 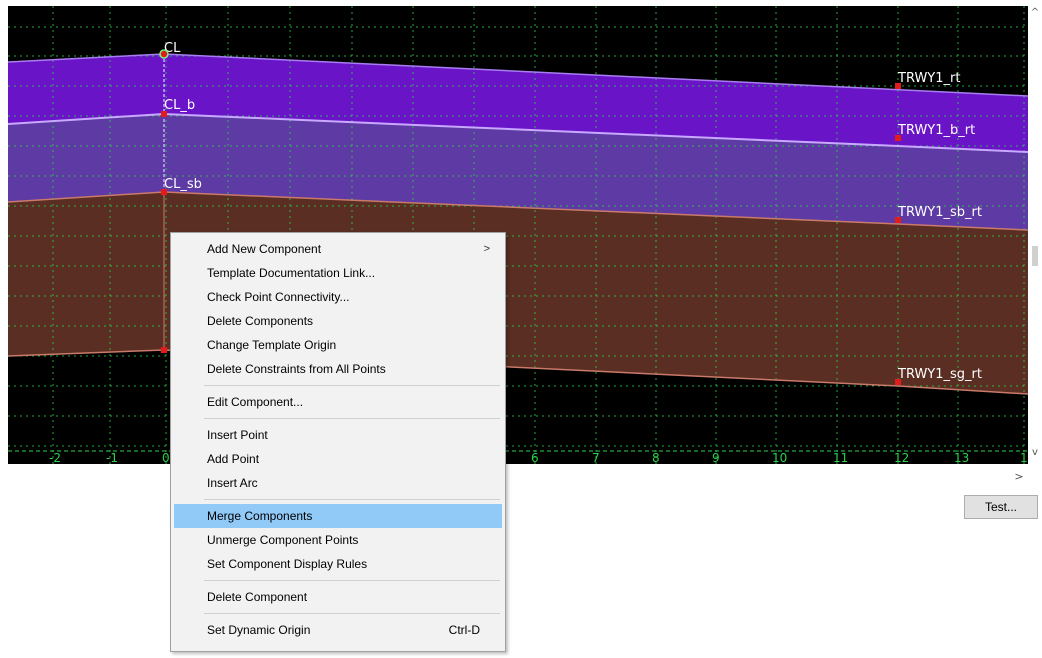 What do you see at coordinates (338, 345) in the screenshot?
I see `menu-item-change-template-origin: Change Template Origin` at bounding box center [338, 345].